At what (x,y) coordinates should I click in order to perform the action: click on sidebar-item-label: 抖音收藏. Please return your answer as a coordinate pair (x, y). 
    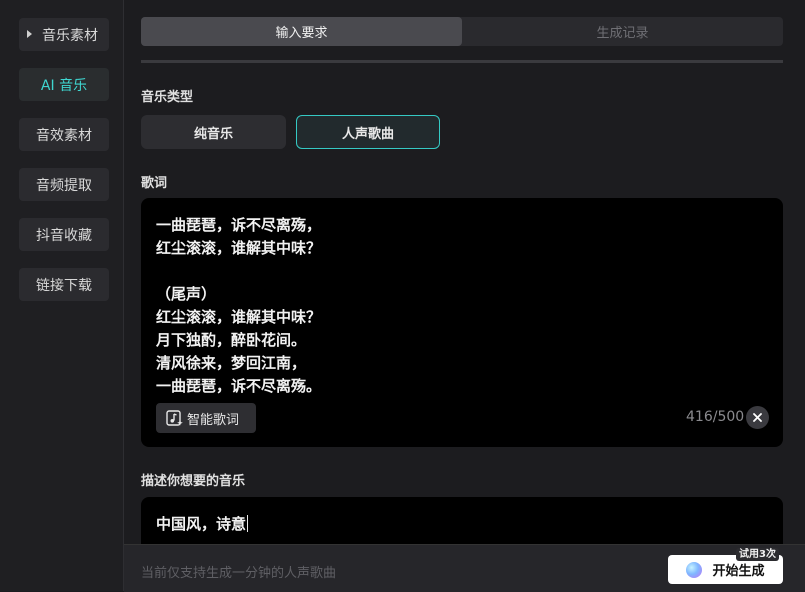
    Looking at the image, I should click on (64, 235).